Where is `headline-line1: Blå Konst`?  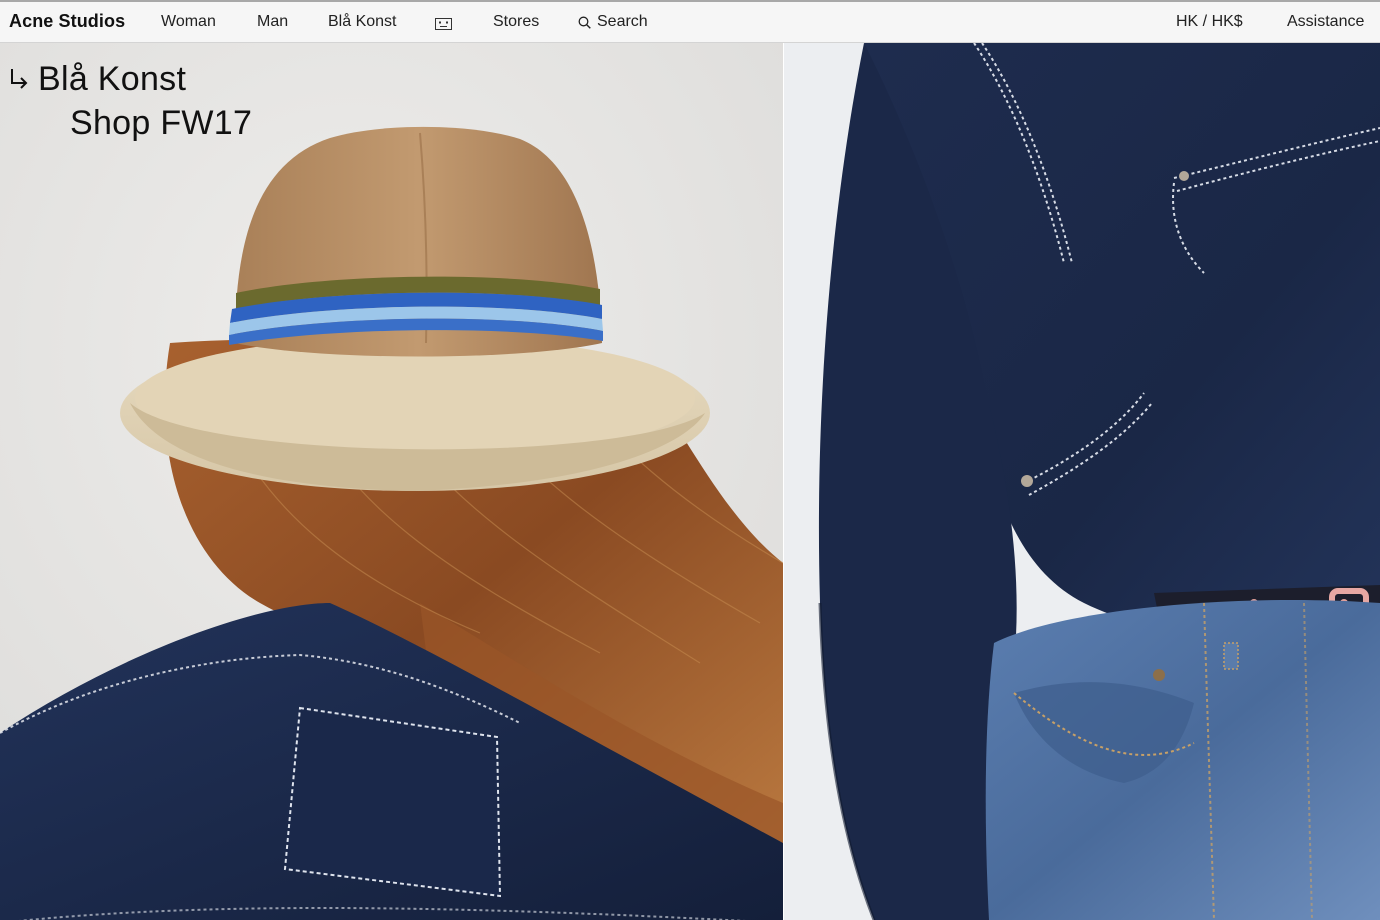
headline-line1: Blå Konst is located at coordinates (112, 79).